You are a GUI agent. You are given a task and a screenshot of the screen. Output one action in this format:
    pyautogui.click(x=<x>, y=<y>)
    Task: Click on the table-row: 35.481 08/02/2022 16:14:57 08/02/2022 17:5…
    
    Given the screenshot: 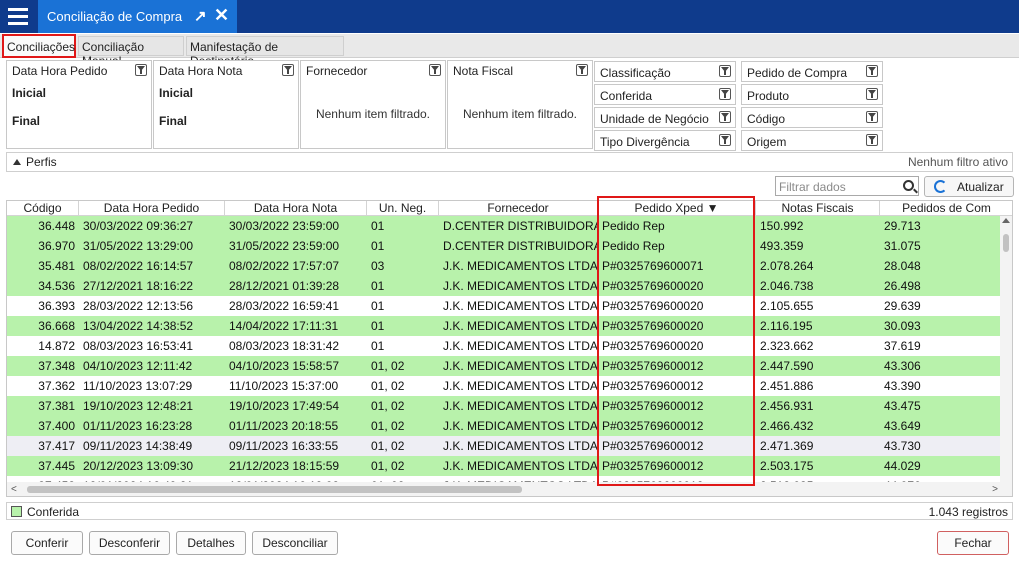 What is the action you would take?
    pyautogui.click(x=504, y=266)
    